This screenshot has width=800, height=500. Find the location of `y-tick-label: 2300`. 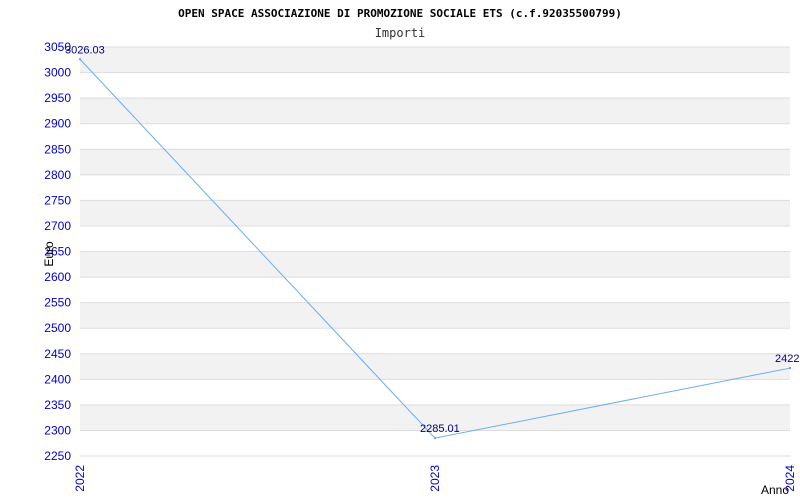

y-tick-label: 2300 is located at coordinates (57, 430).